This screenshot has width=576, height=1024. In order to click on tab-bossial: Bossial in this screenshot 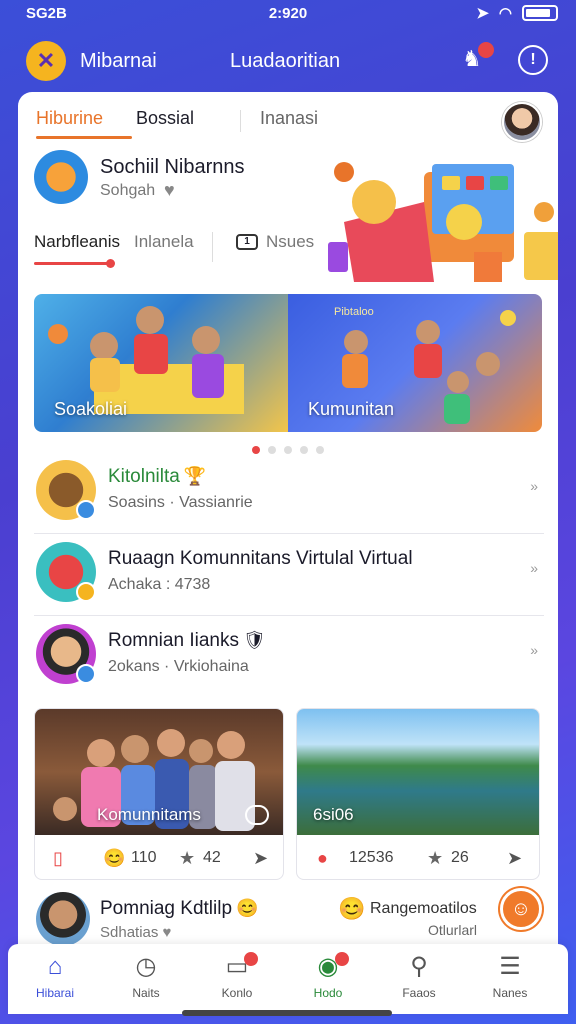, I will do `click(165, 118)`.